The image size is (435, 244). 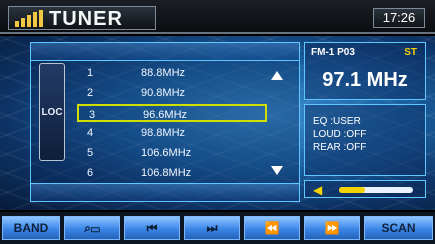 What do you see at coordinates (90, 73) in the screenshot?
I see `preset-number: 1` at bounding box center [90, 73].